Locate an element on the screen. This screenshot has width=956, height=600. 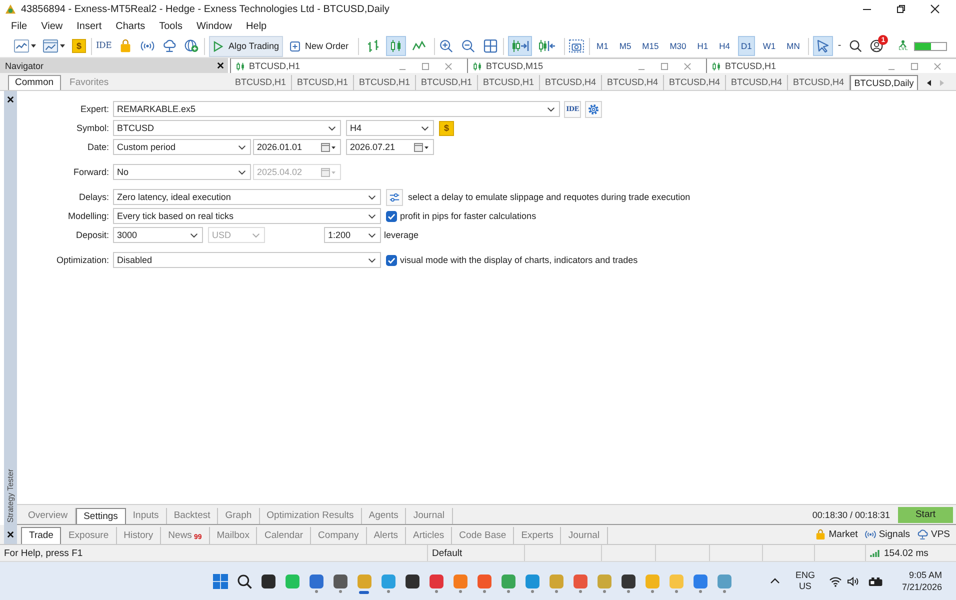
panel-link: VPS is located at coordinates (933, 534).